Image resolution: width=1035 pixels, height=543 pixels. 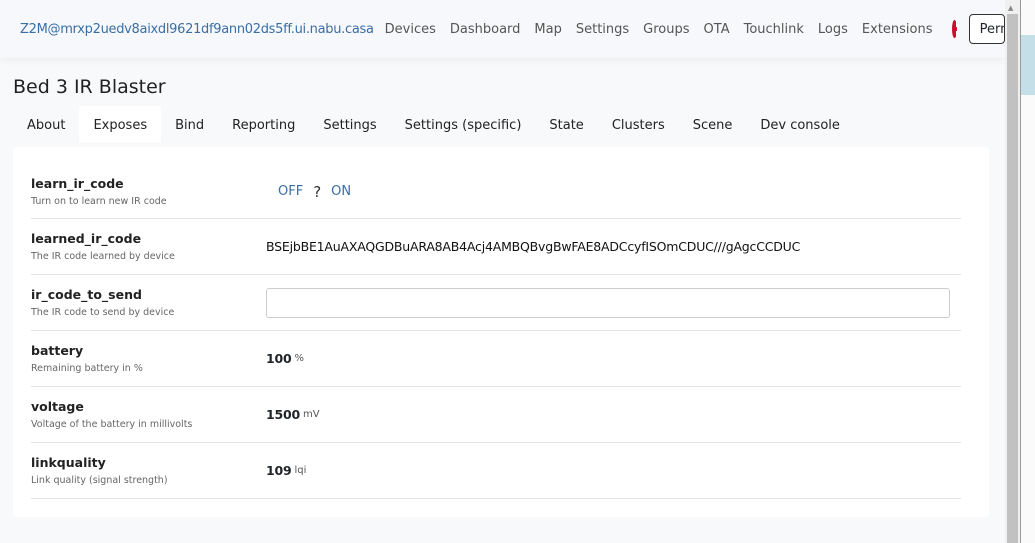 What do you see at coordinates (279, 470) in the screenshot?
I see `expose-value: 109` at bounding box center [279, 470].